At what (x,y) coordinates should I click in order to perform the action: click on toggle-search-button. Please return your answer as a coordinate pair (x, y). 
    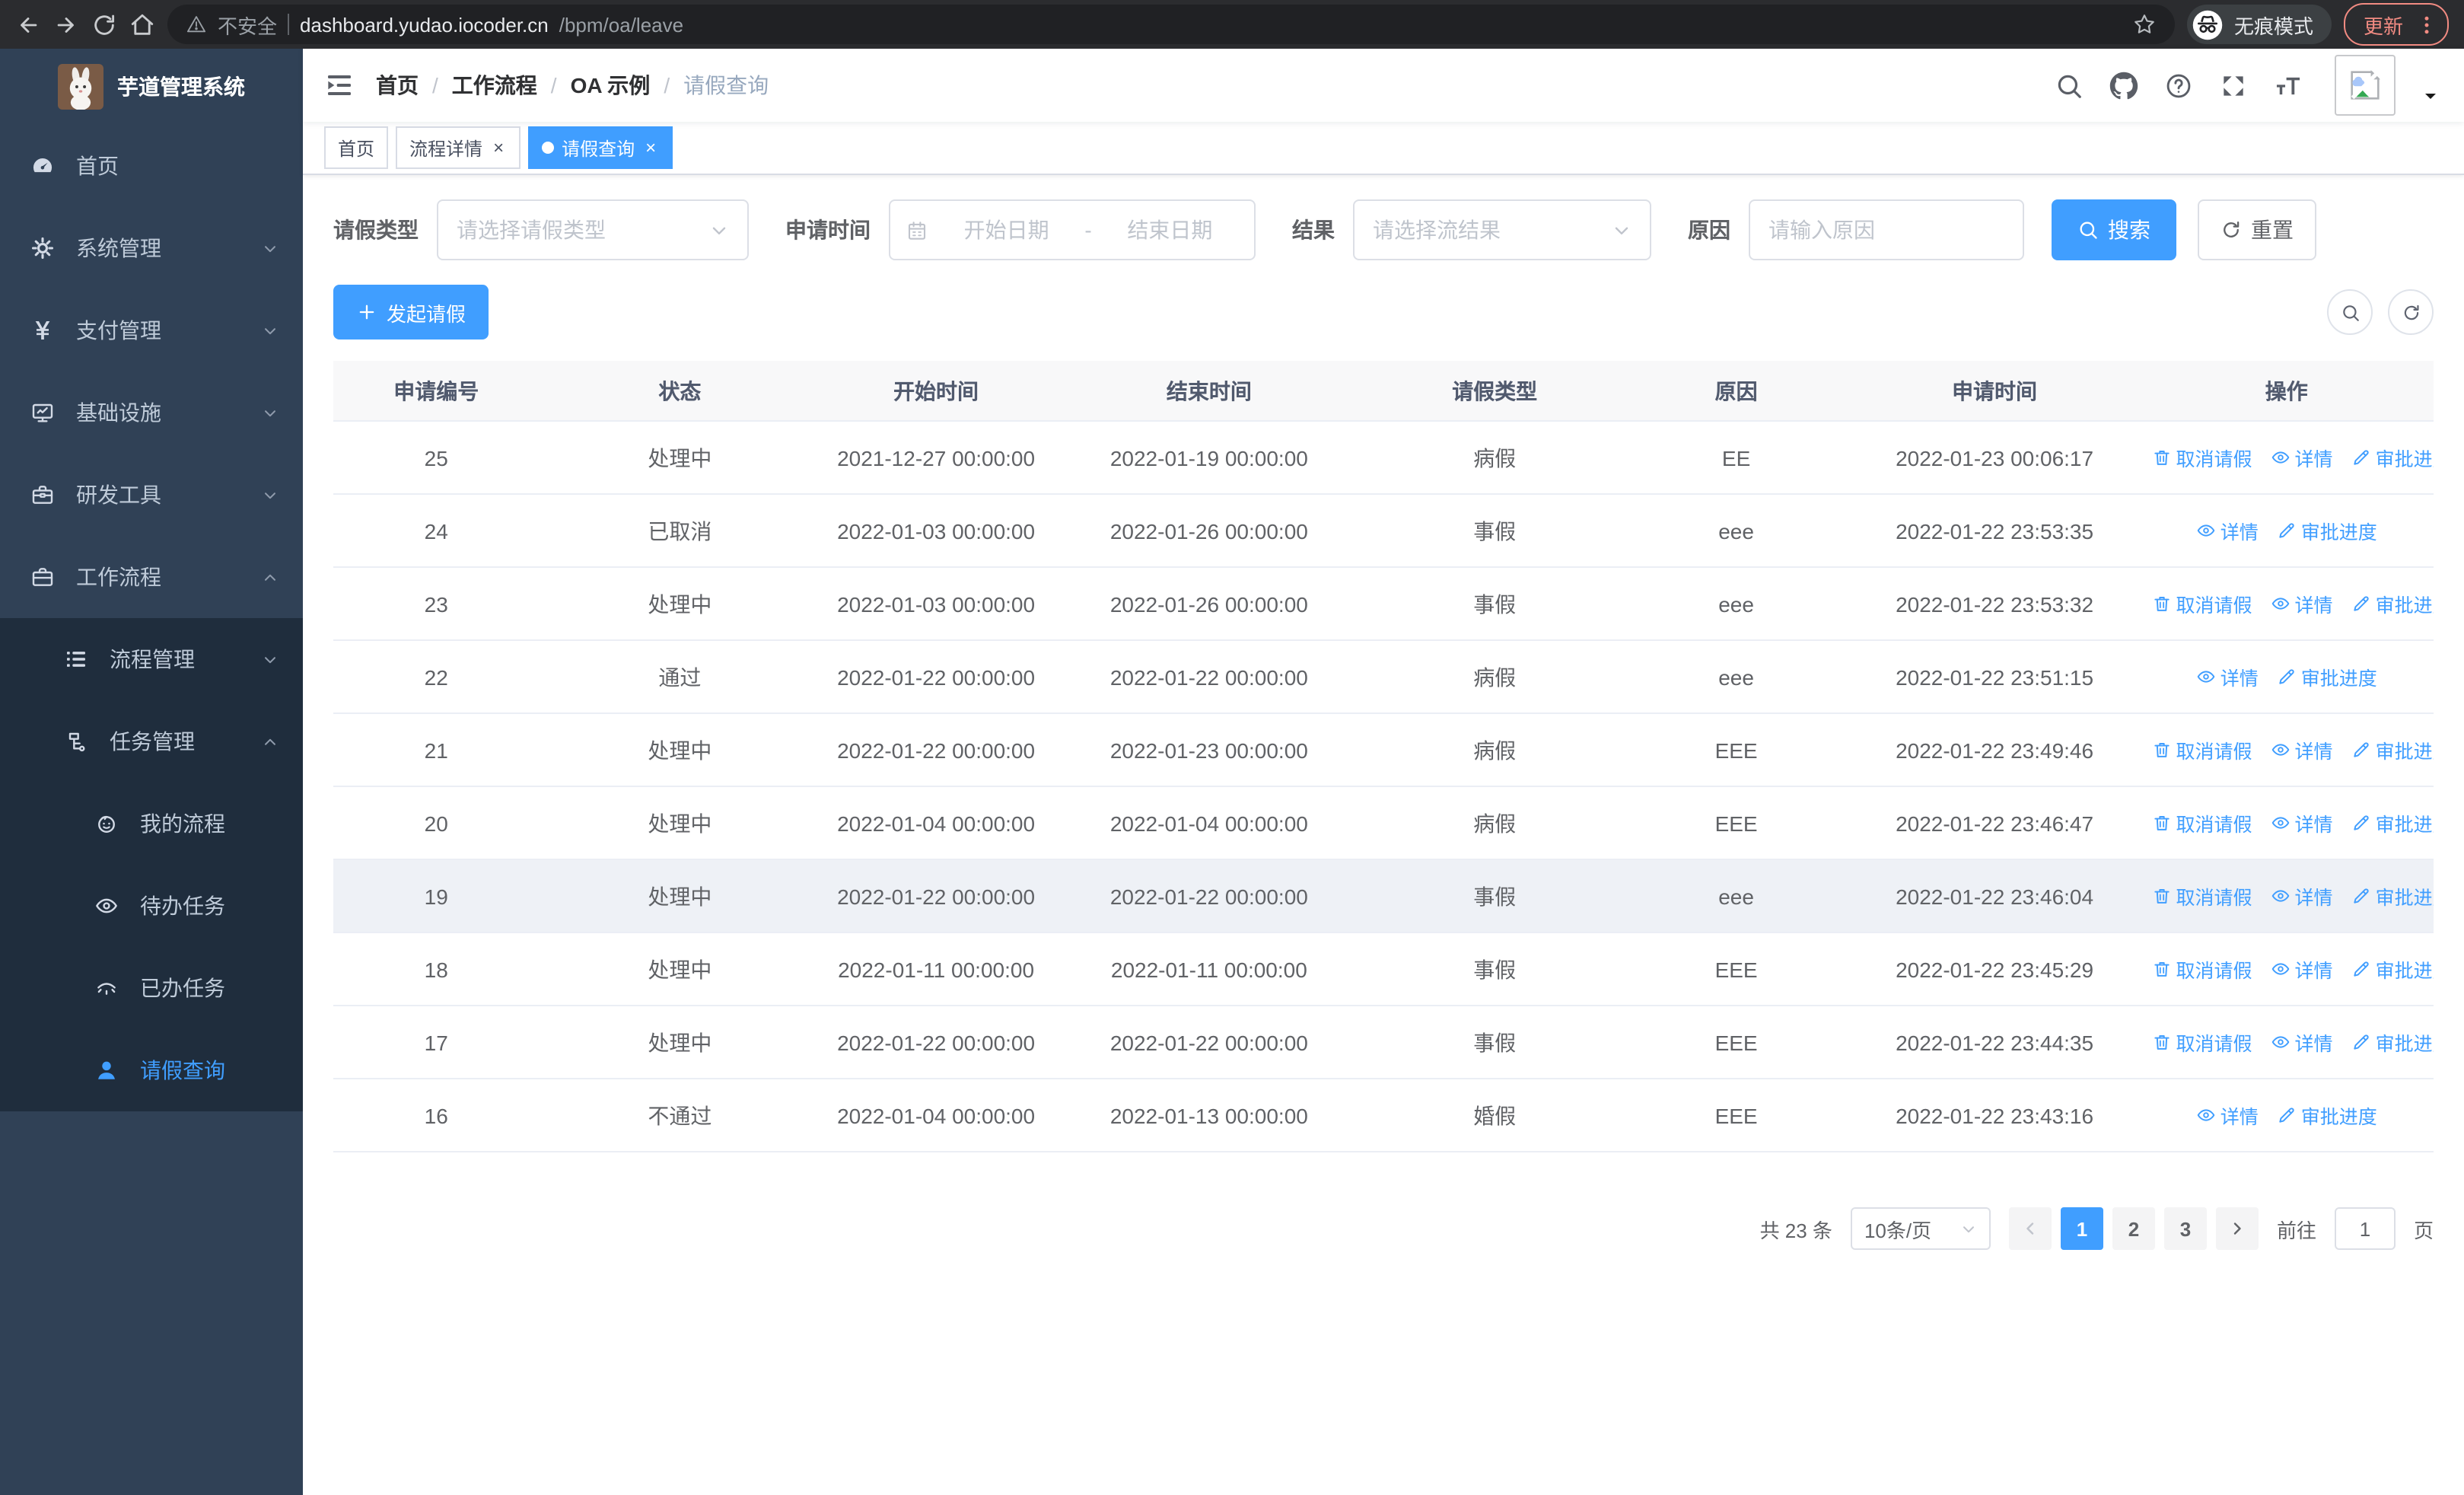
    Looking at the image, I should click on (2350, 312).